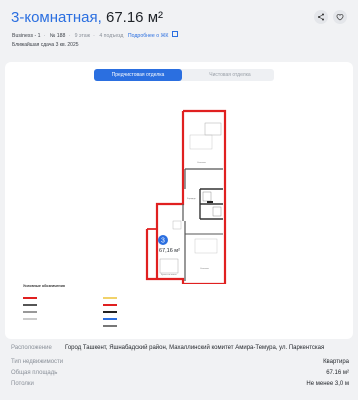 The image size is (358, 400). Describe the element at coordinates (180, 384) in the screenshot. I see `detail-row-ceiling: Потолки Не менее 3,0 м` at that location.